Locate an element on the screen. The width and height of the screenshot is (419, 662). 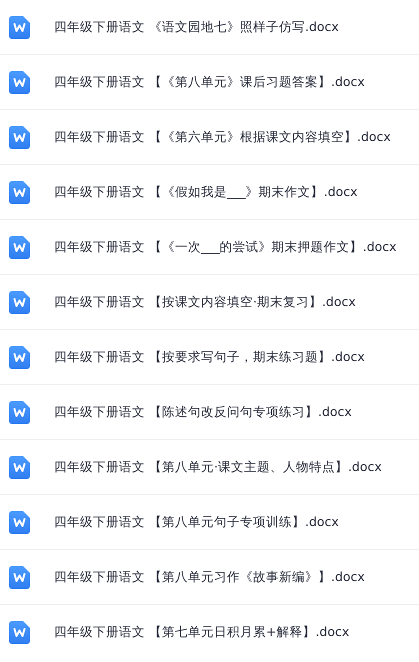
file-row: 四年级下册语文 【按课文内容填空·期末复习】.docx is located at coordinates (209, 302).